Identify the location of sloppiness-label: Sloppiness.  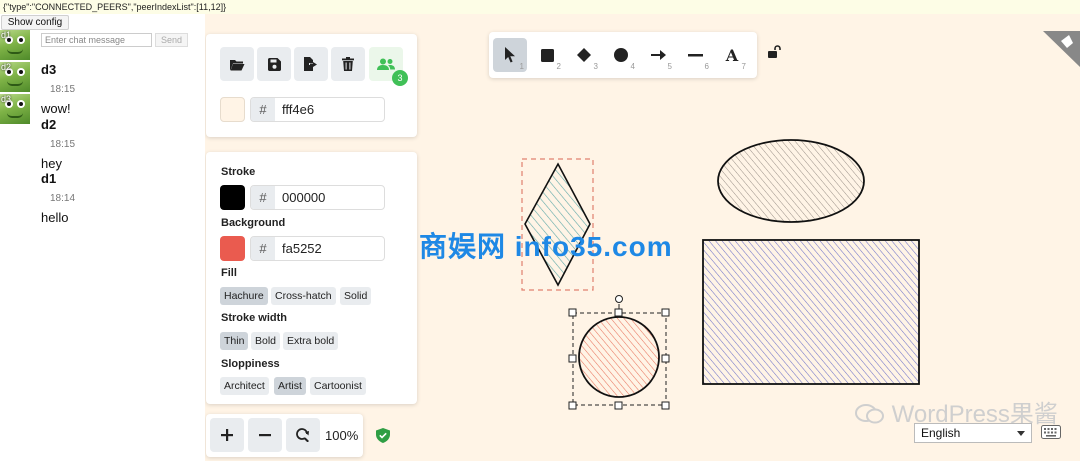
(250, 364).